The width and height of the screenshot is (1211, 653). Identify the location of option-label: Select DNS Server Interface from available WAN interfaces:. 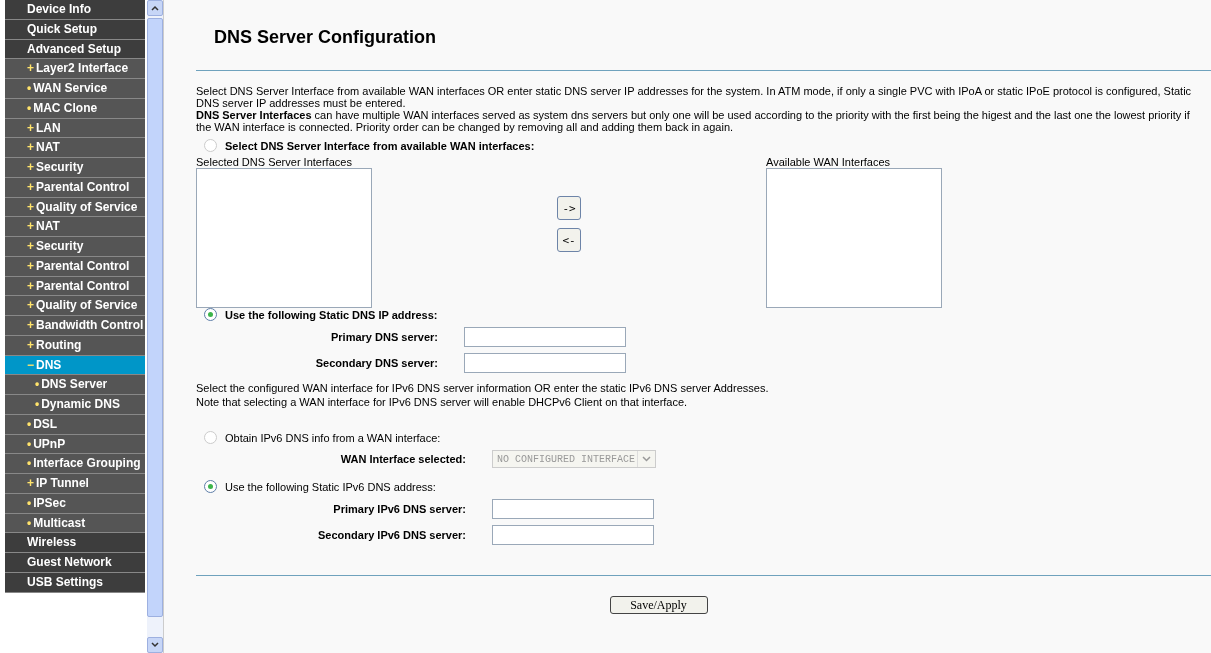
(380, 145).